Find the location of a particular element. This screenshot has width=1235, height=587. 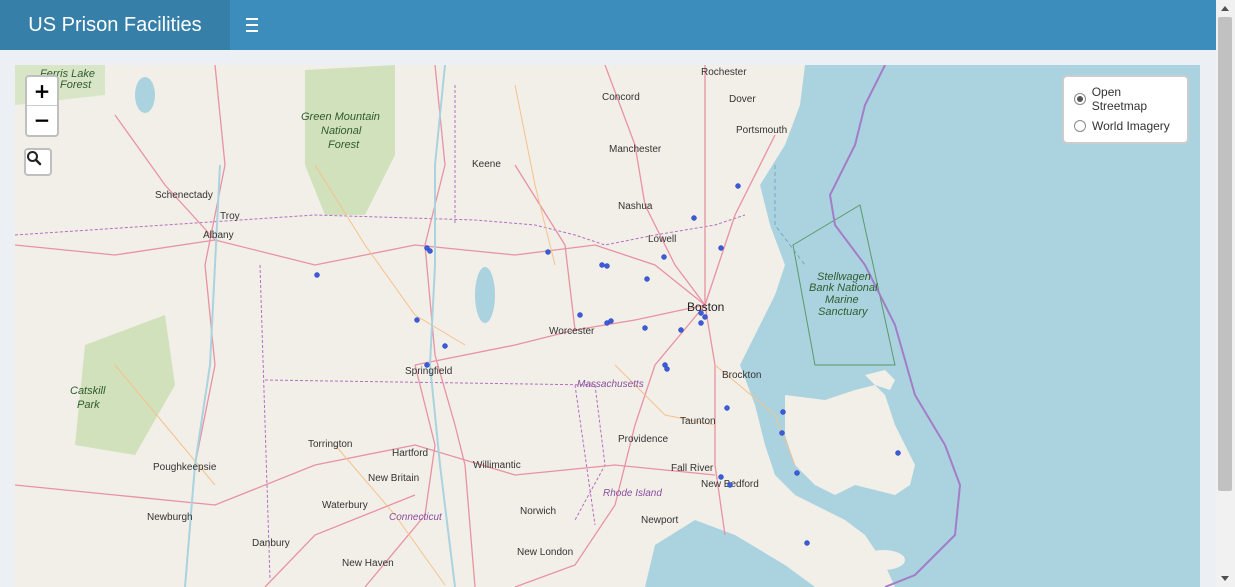

zoom-in-button: + is located at coordinates (42, 91).